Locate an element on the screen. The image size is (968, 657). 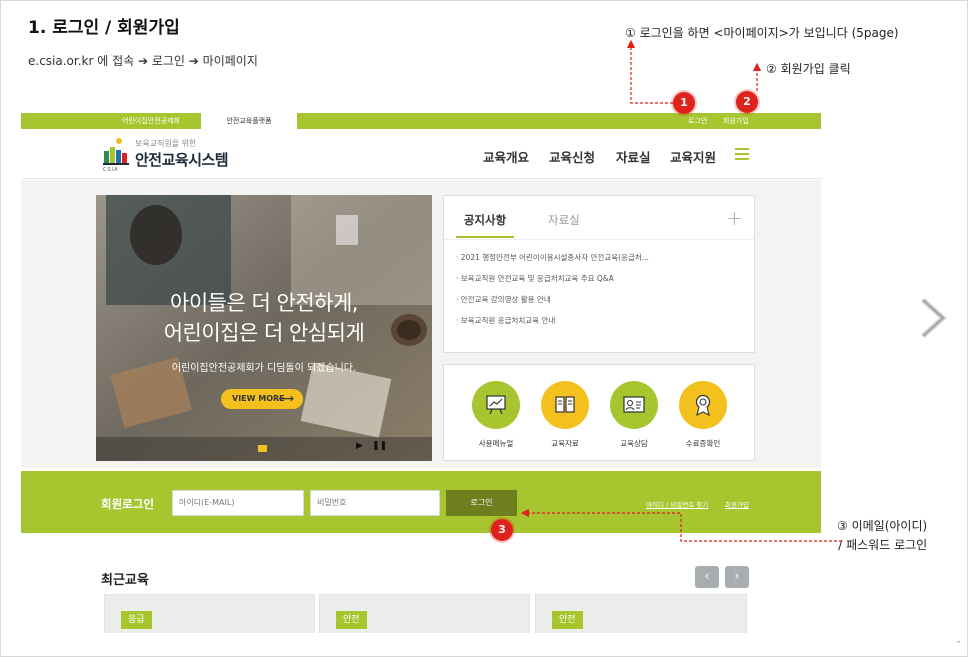
plus-icon: + is located at coordinates (734, 218).